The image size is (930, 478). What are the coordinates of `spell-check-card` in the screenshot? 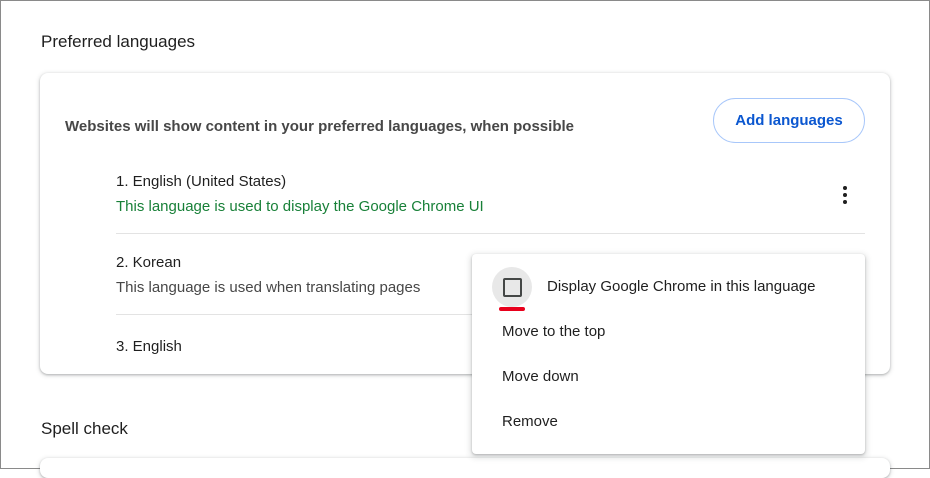 It's located at (465, 468).